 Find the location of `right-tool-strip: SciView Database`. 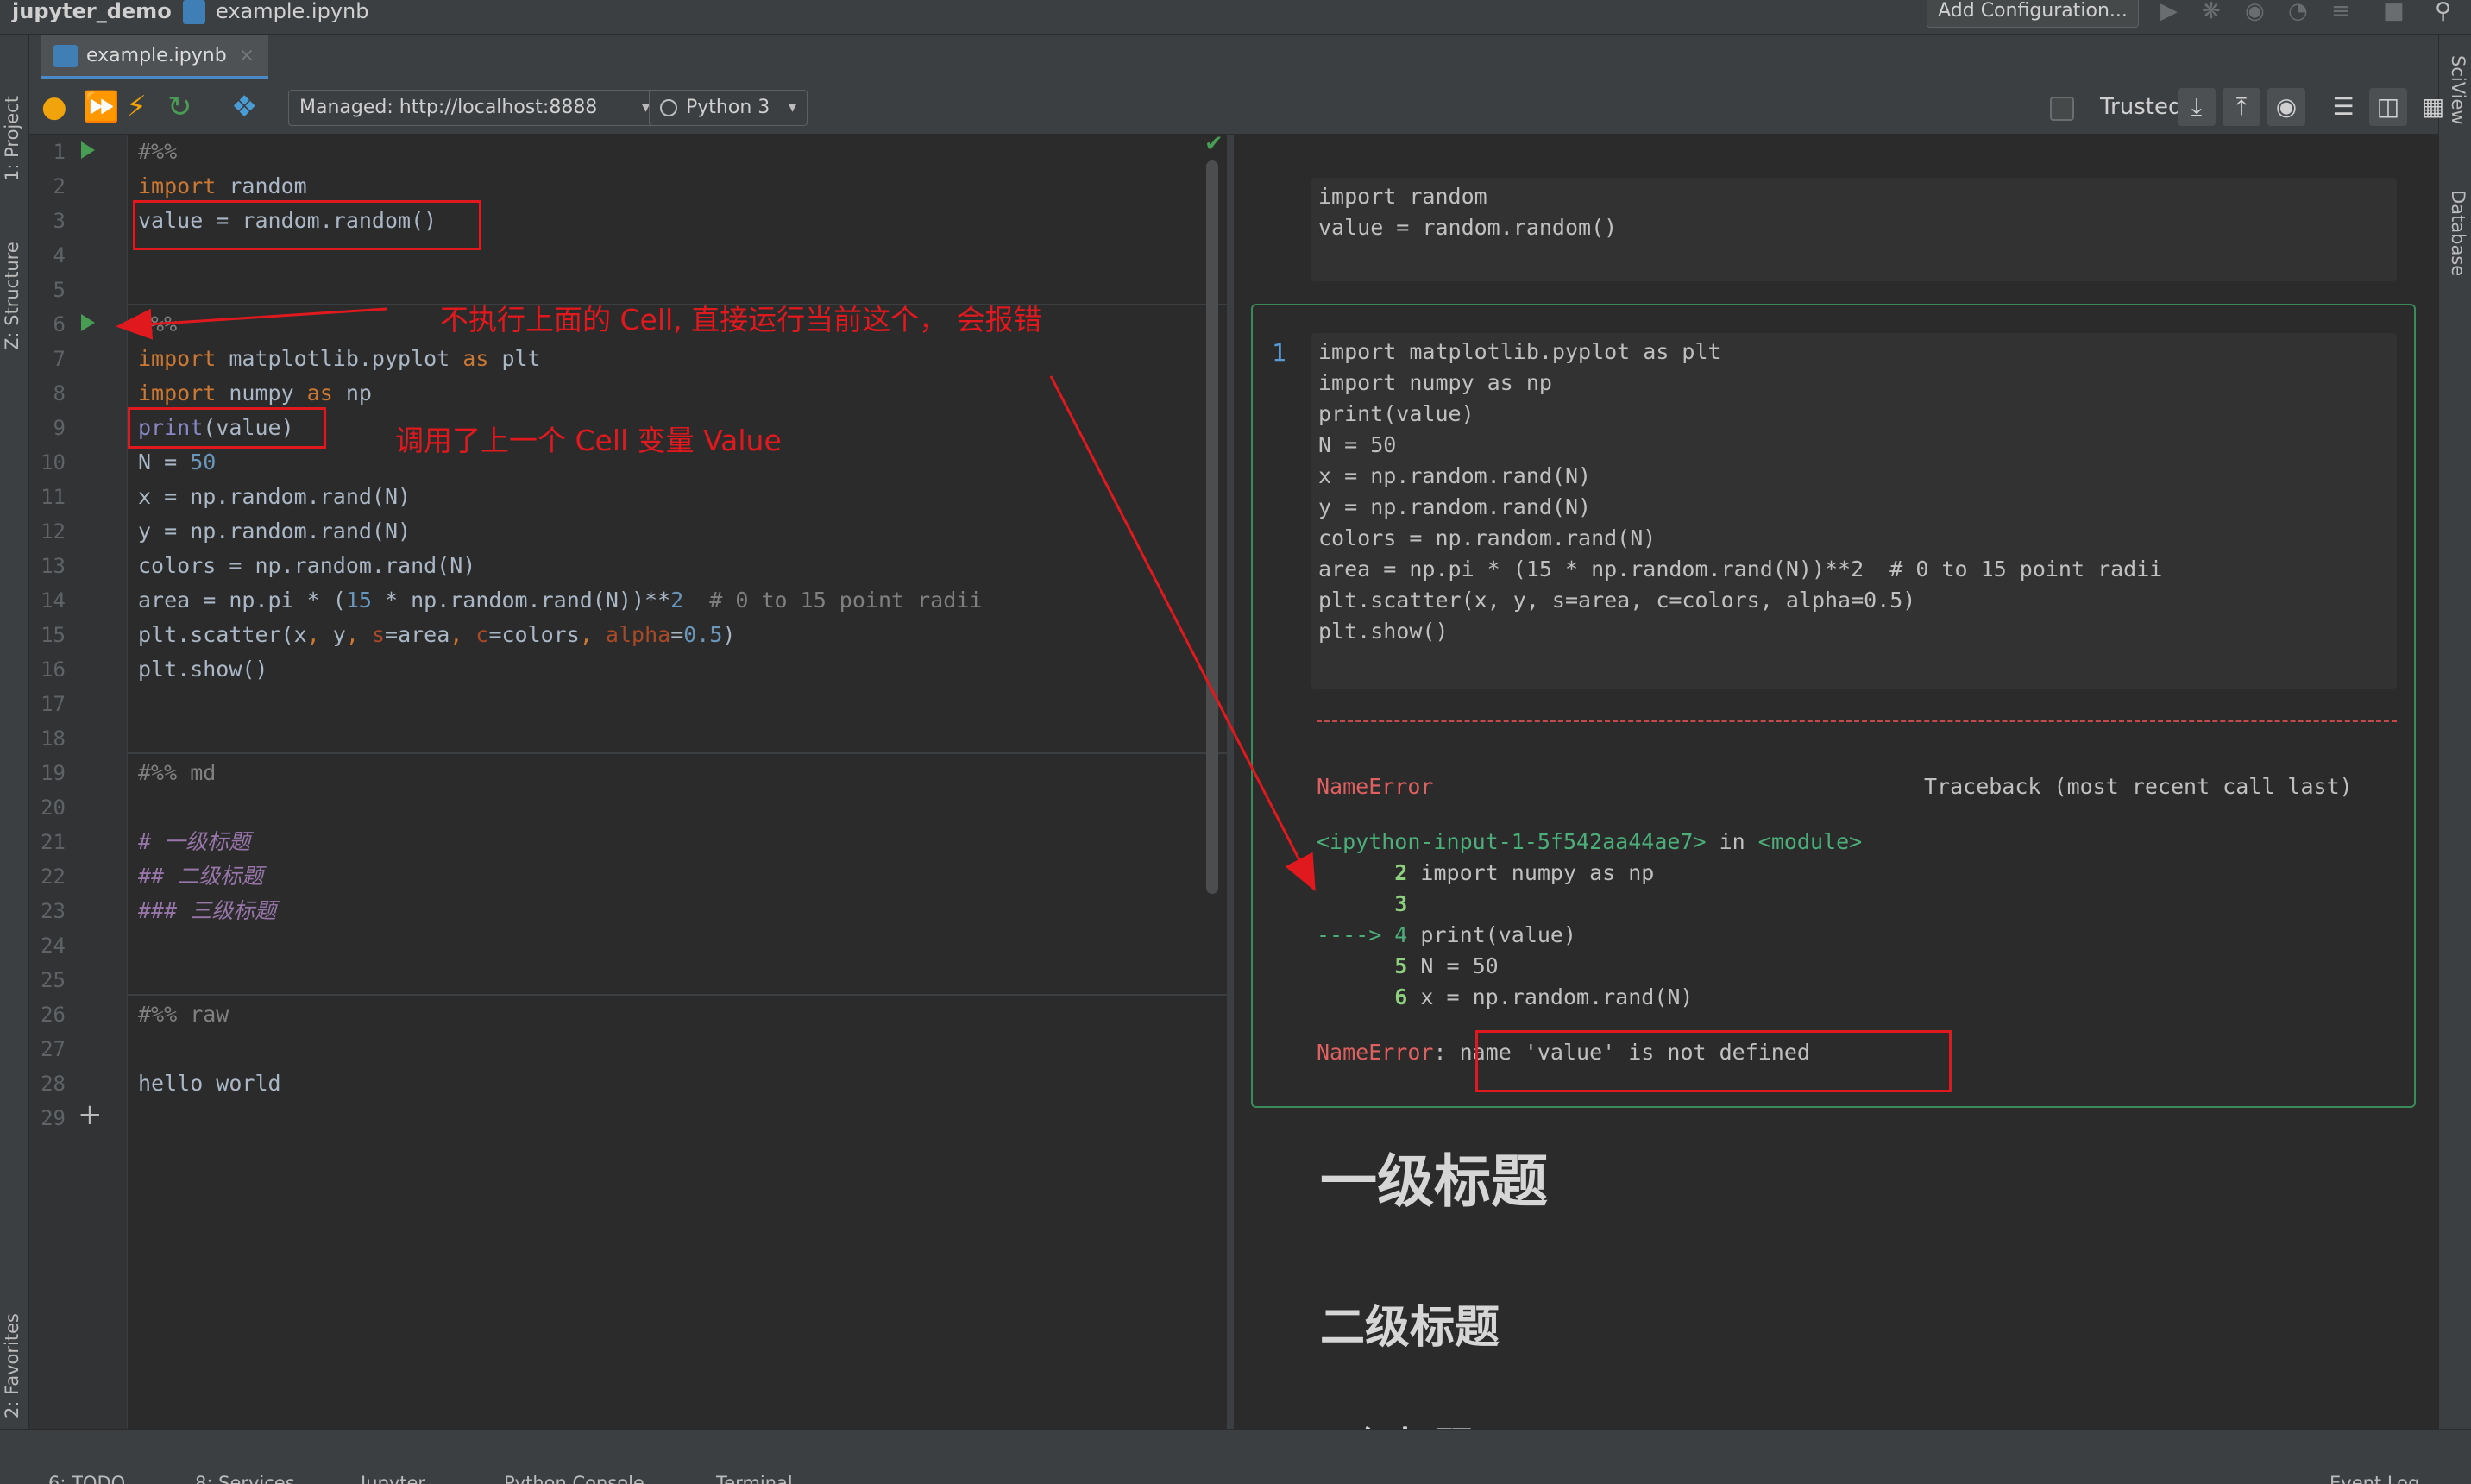

right-tool-strip: SciView Database is located at coordinates (2454, 732).